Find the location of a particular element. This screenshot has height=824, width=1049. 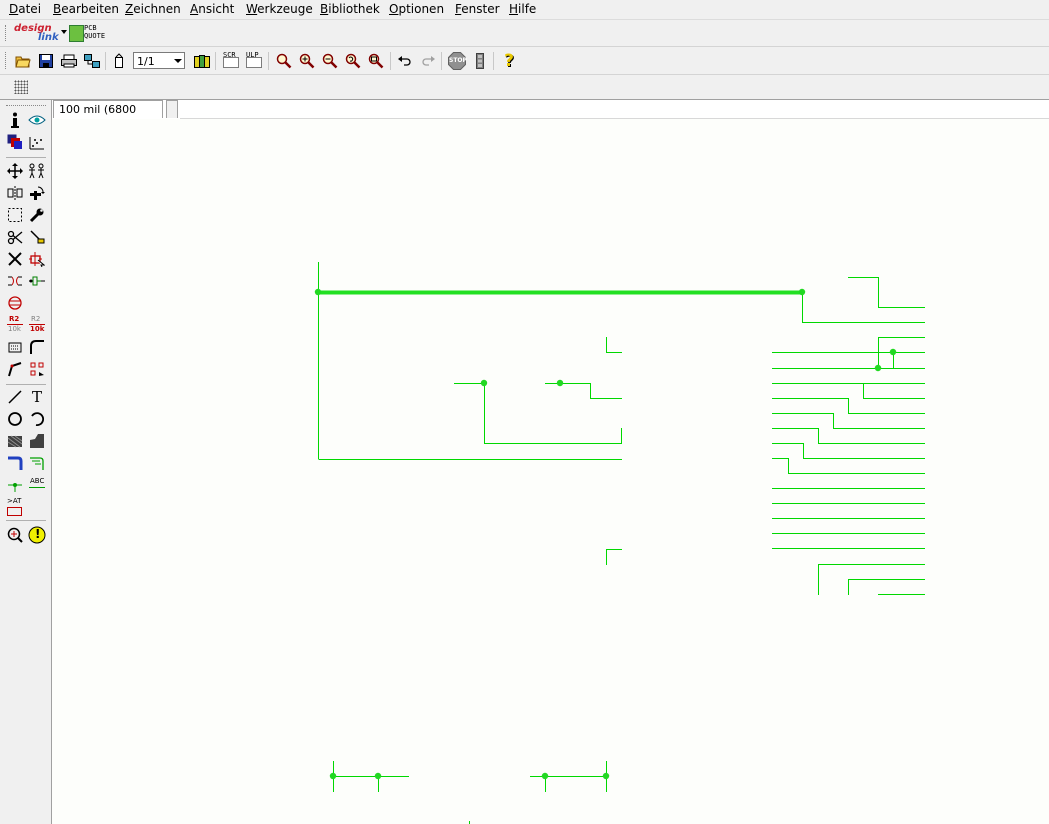

attribute-tool-box is located at coordinates (14, 511).